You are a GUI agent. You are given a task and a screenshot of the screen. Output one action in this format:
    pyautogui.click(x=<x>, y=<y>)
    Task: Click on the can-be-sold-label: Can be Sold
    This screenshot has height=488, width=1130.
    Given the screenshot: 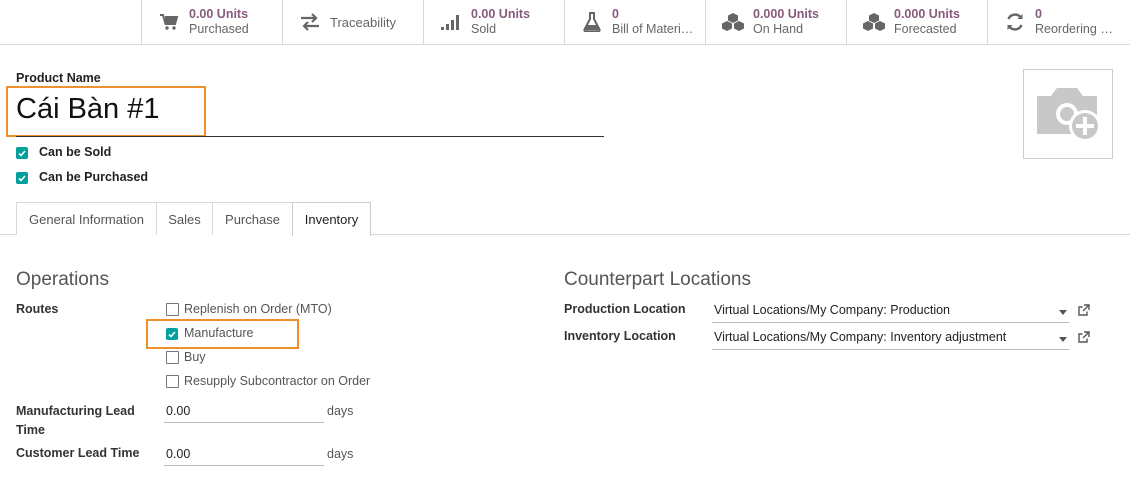 What is the action you would take?
    pyautogui.click(x=75, y=152)
    